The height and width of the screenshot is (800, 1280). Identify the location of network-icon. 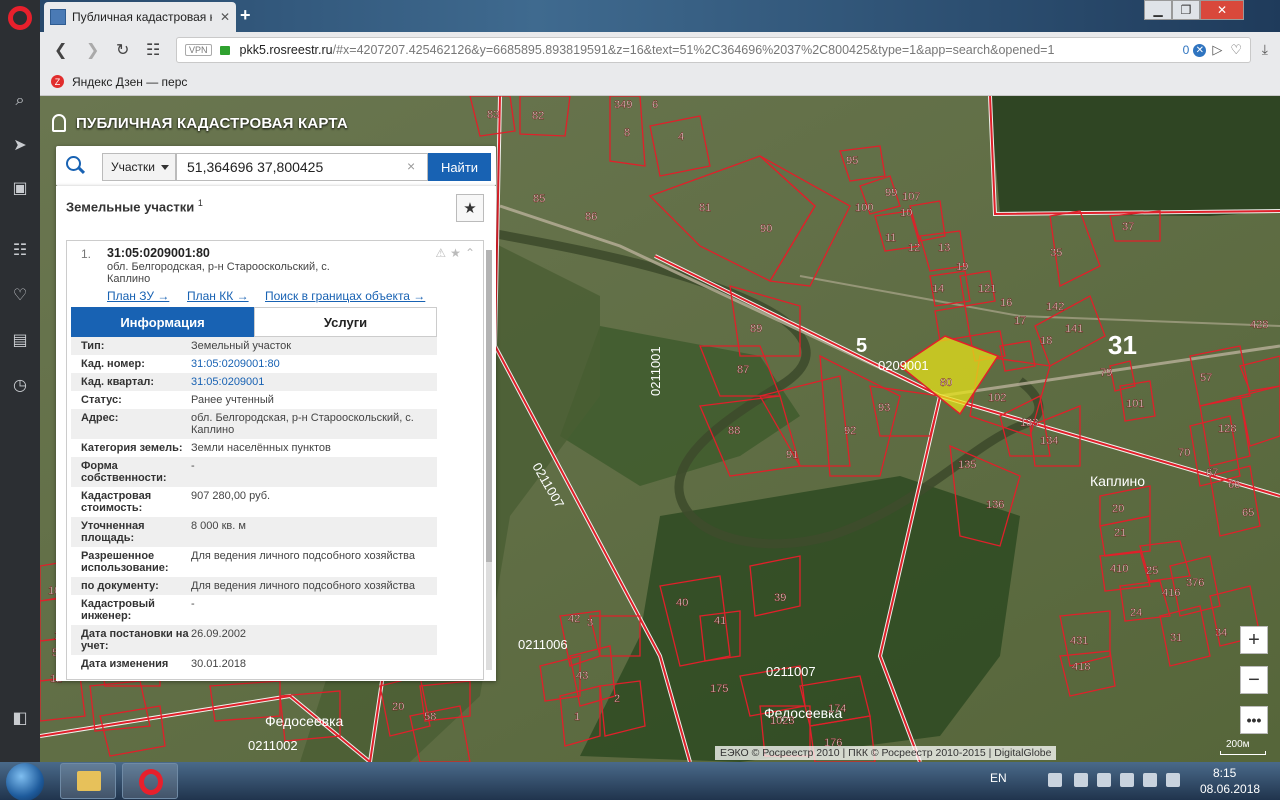
(1150, 780).